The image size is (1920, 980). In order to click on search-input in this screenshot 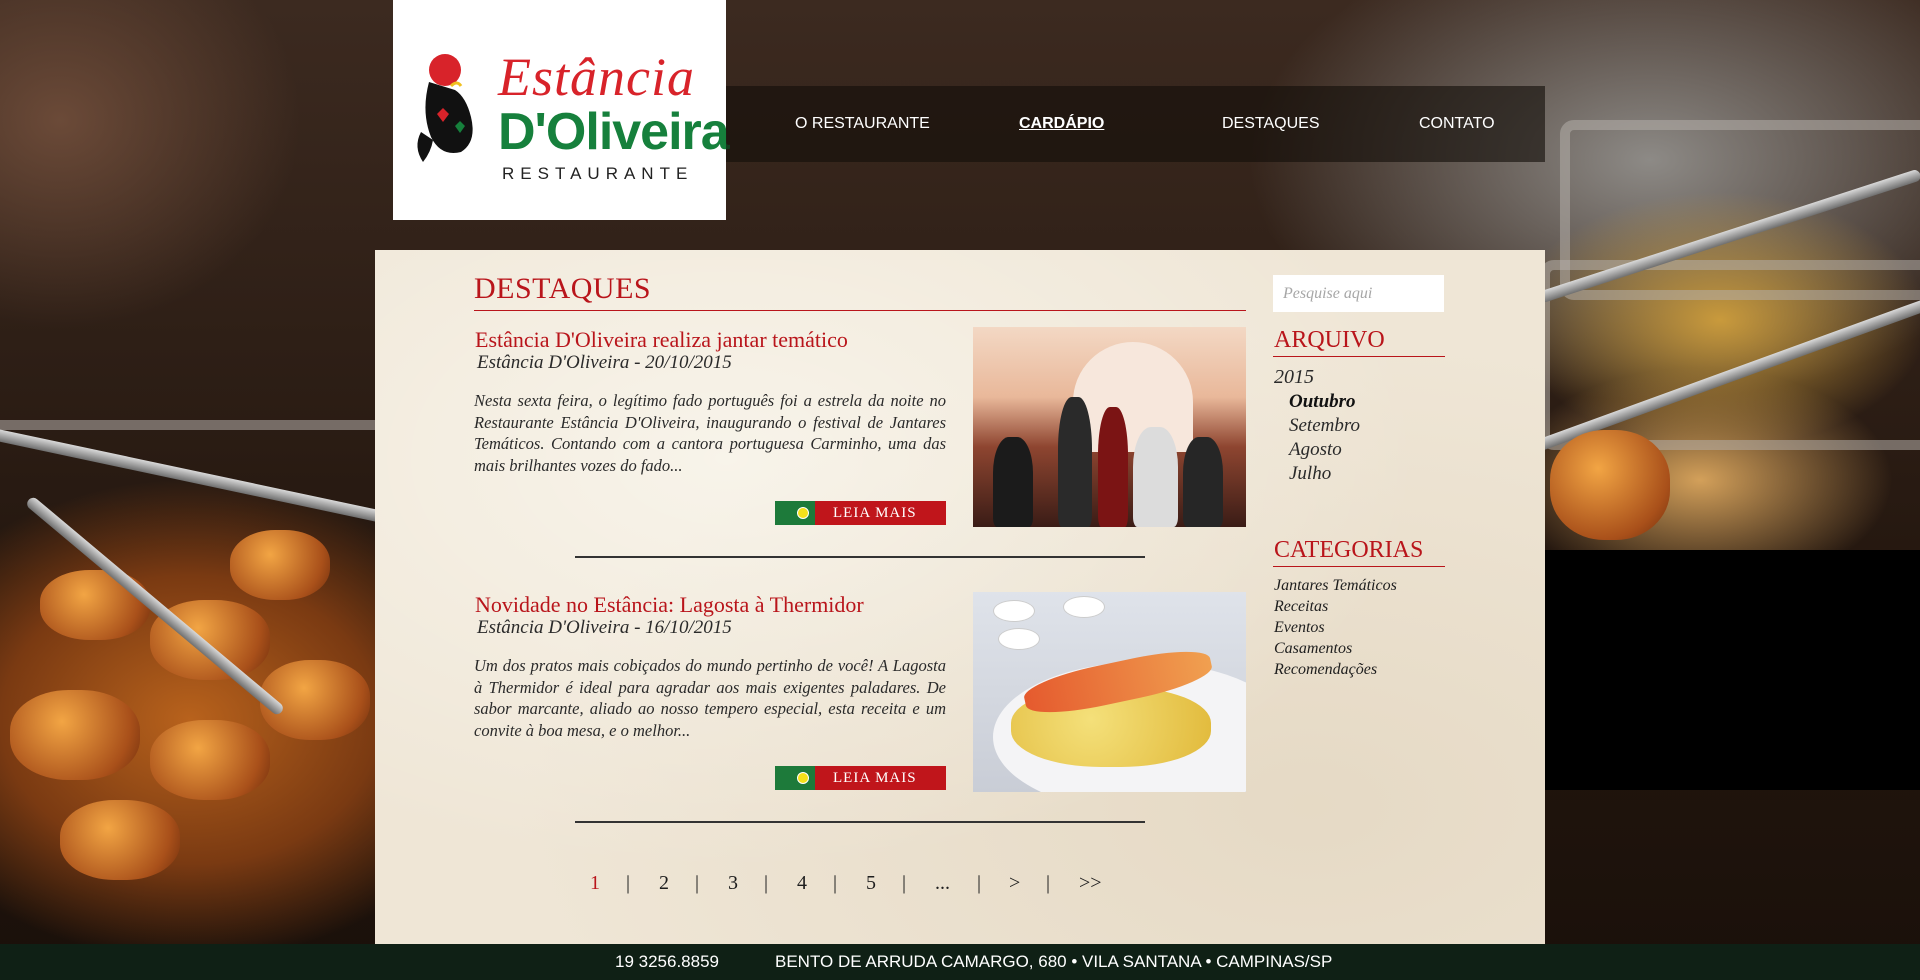, I will do `click(1358, 293)`.